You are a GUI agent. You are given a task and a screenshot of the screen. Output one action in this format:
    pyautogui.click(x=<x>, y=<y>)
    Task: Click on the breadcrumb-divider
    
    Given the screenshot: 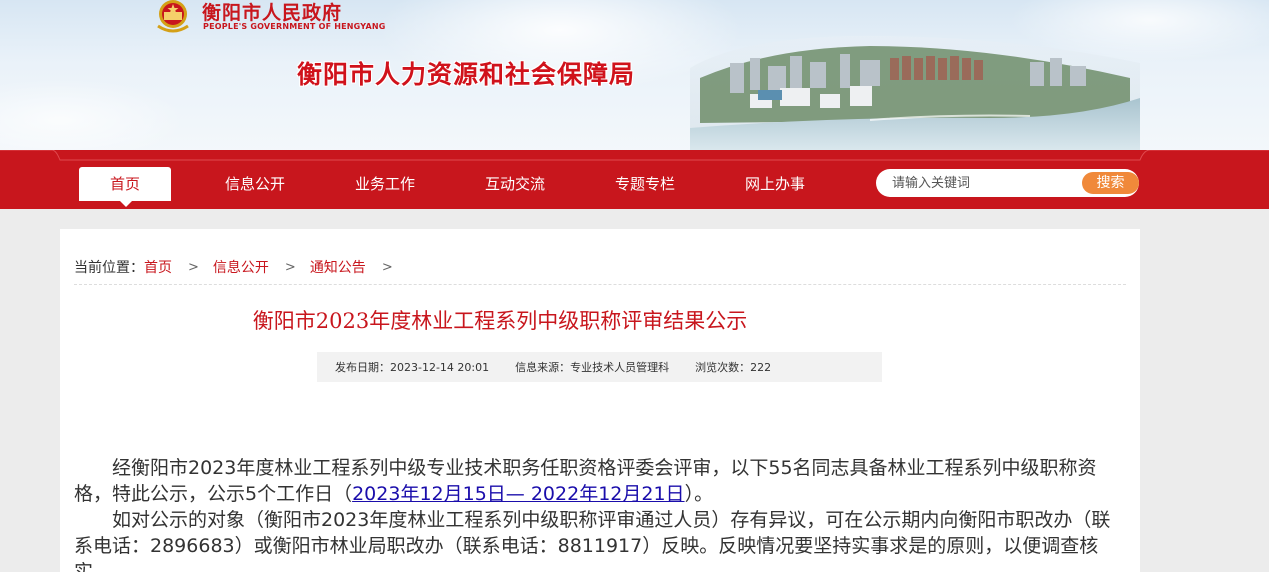 What is the action you would take?
    pyautogui.click(x=600, y=284)
    